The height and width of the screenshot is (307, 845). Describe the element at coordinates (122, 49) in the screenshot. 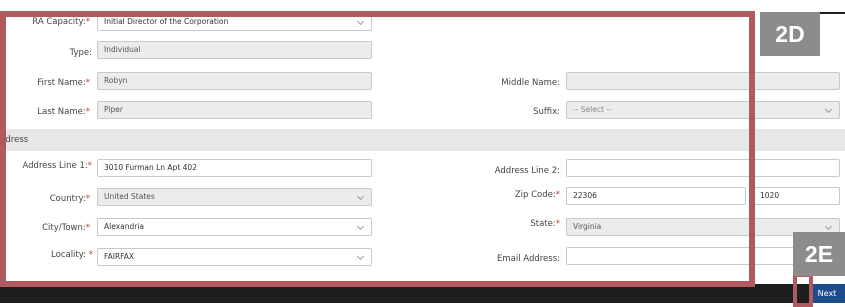

I see `type-value: Individual` at that location.